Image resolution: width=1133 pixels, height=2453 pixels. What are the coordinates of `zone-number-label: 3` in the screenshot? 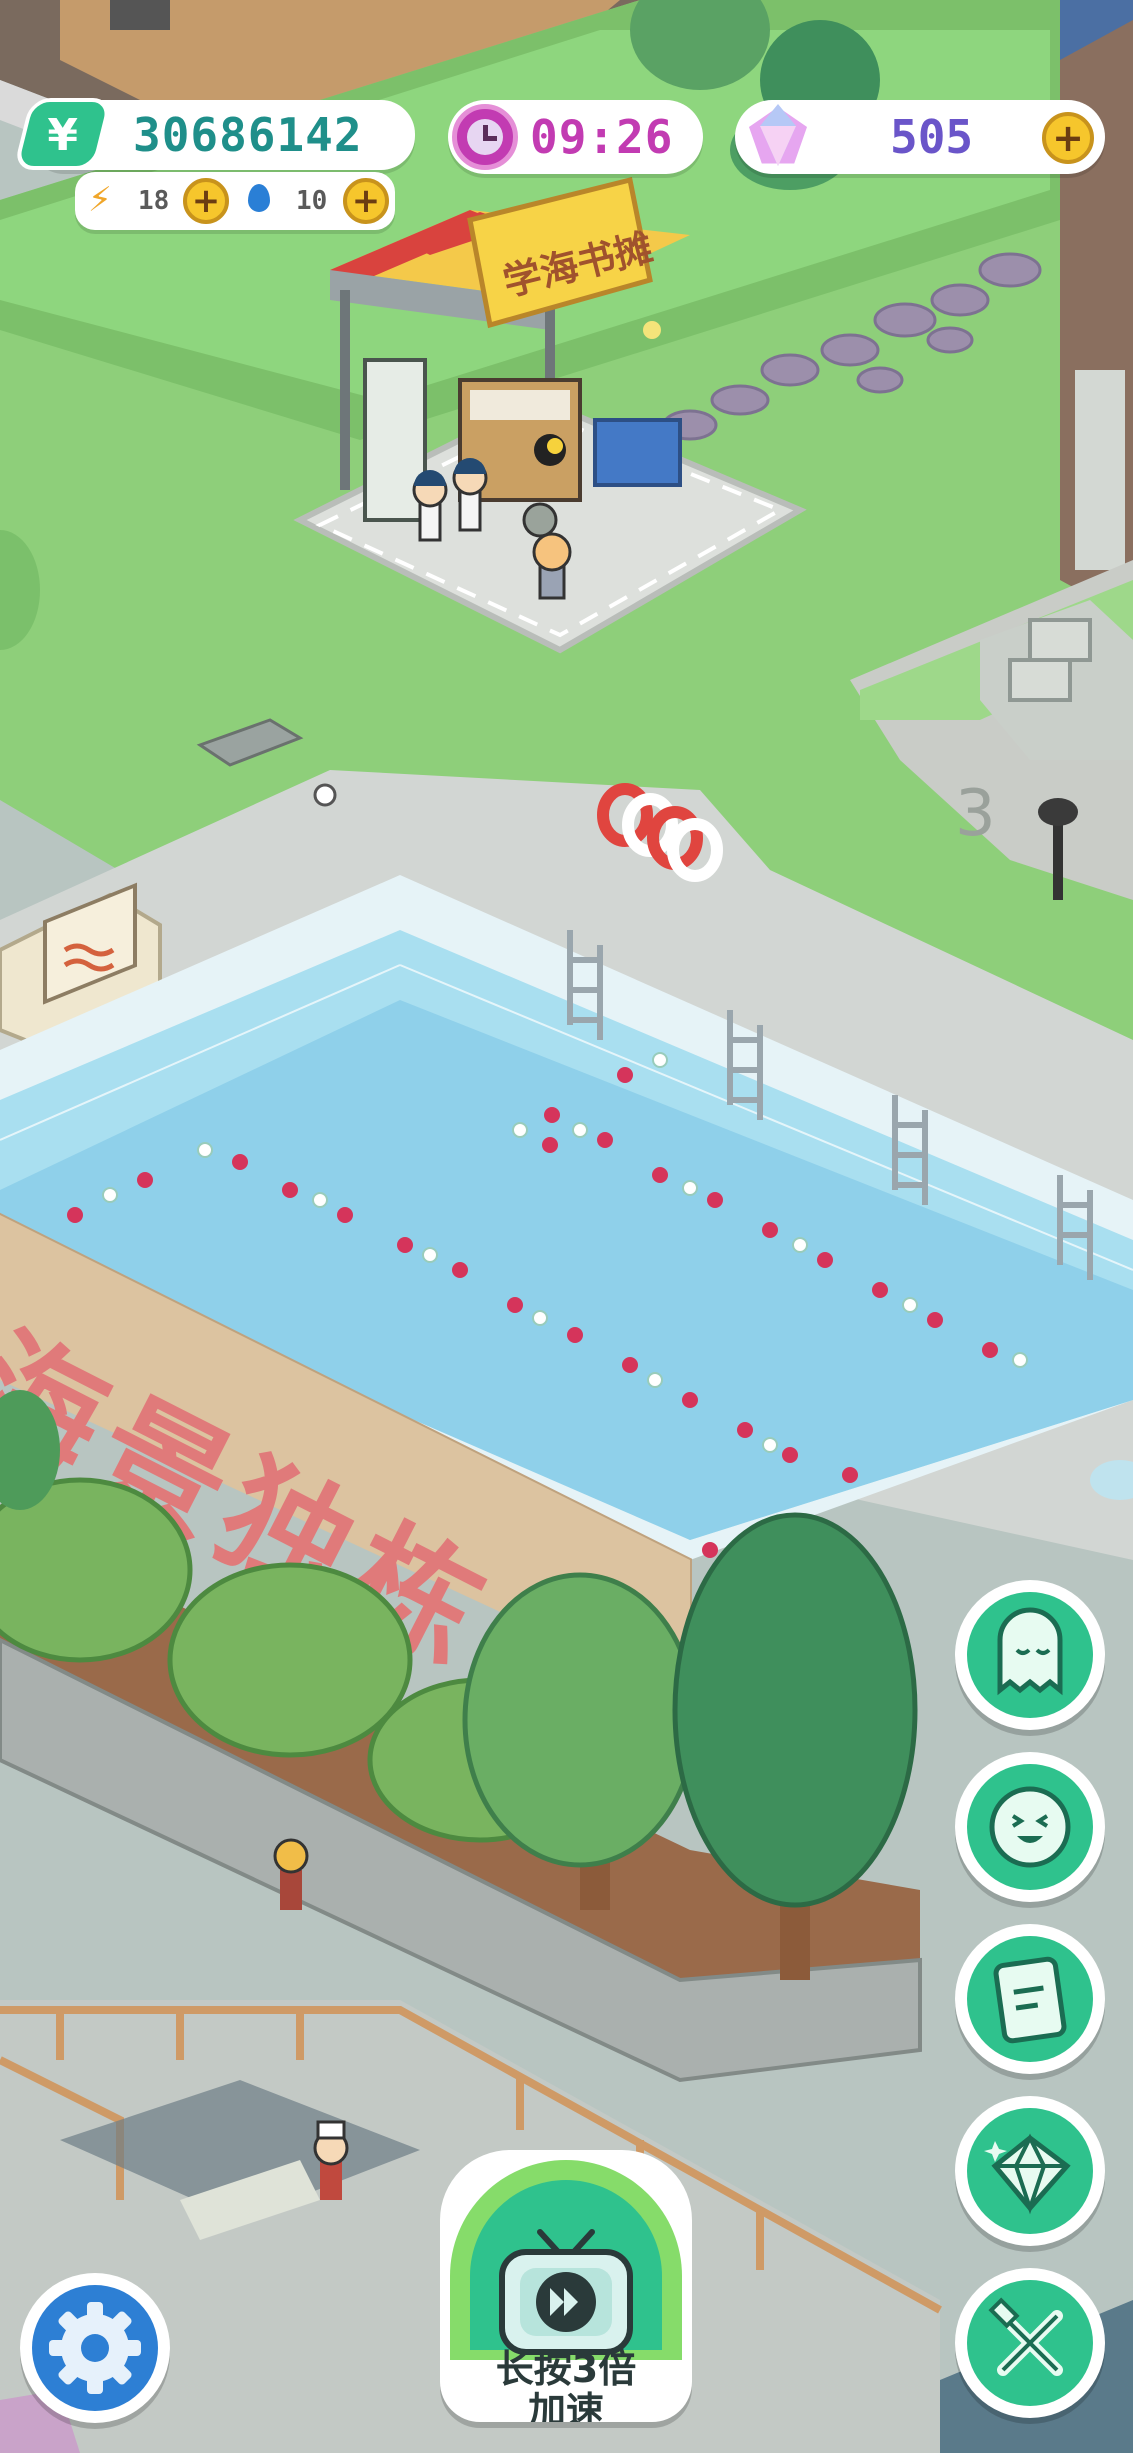 It's located at (975, 814).